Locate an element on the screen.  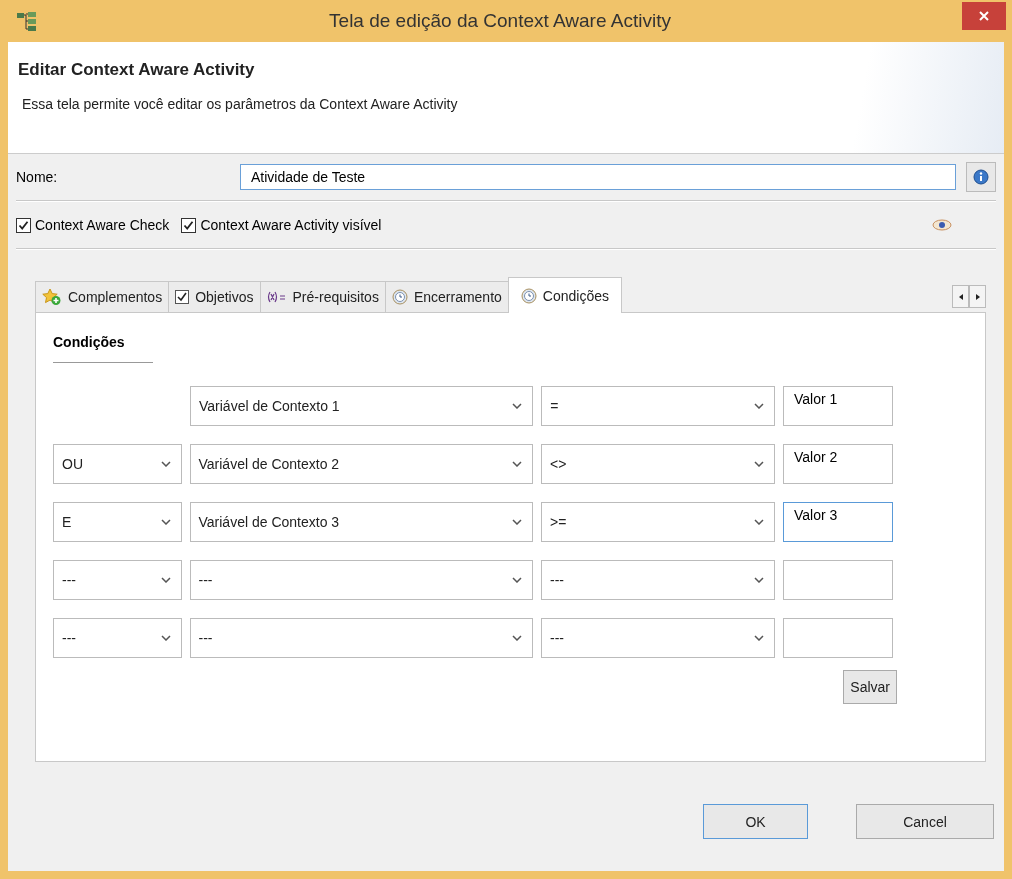
dialog-button: Cancel is located at coordinates (925, 821).